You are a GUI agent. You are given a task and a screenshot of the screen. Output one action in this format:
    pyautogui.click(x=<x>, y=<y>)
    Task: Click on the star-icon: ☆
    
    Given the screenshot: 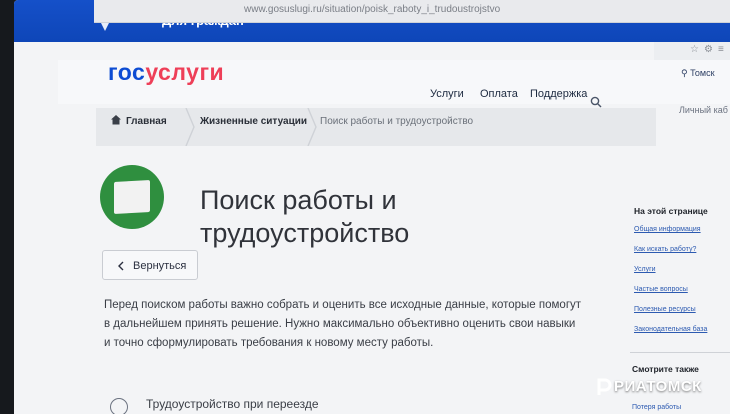 What is the action you would take?
    pyautogui.click(x=694, y=49)
    